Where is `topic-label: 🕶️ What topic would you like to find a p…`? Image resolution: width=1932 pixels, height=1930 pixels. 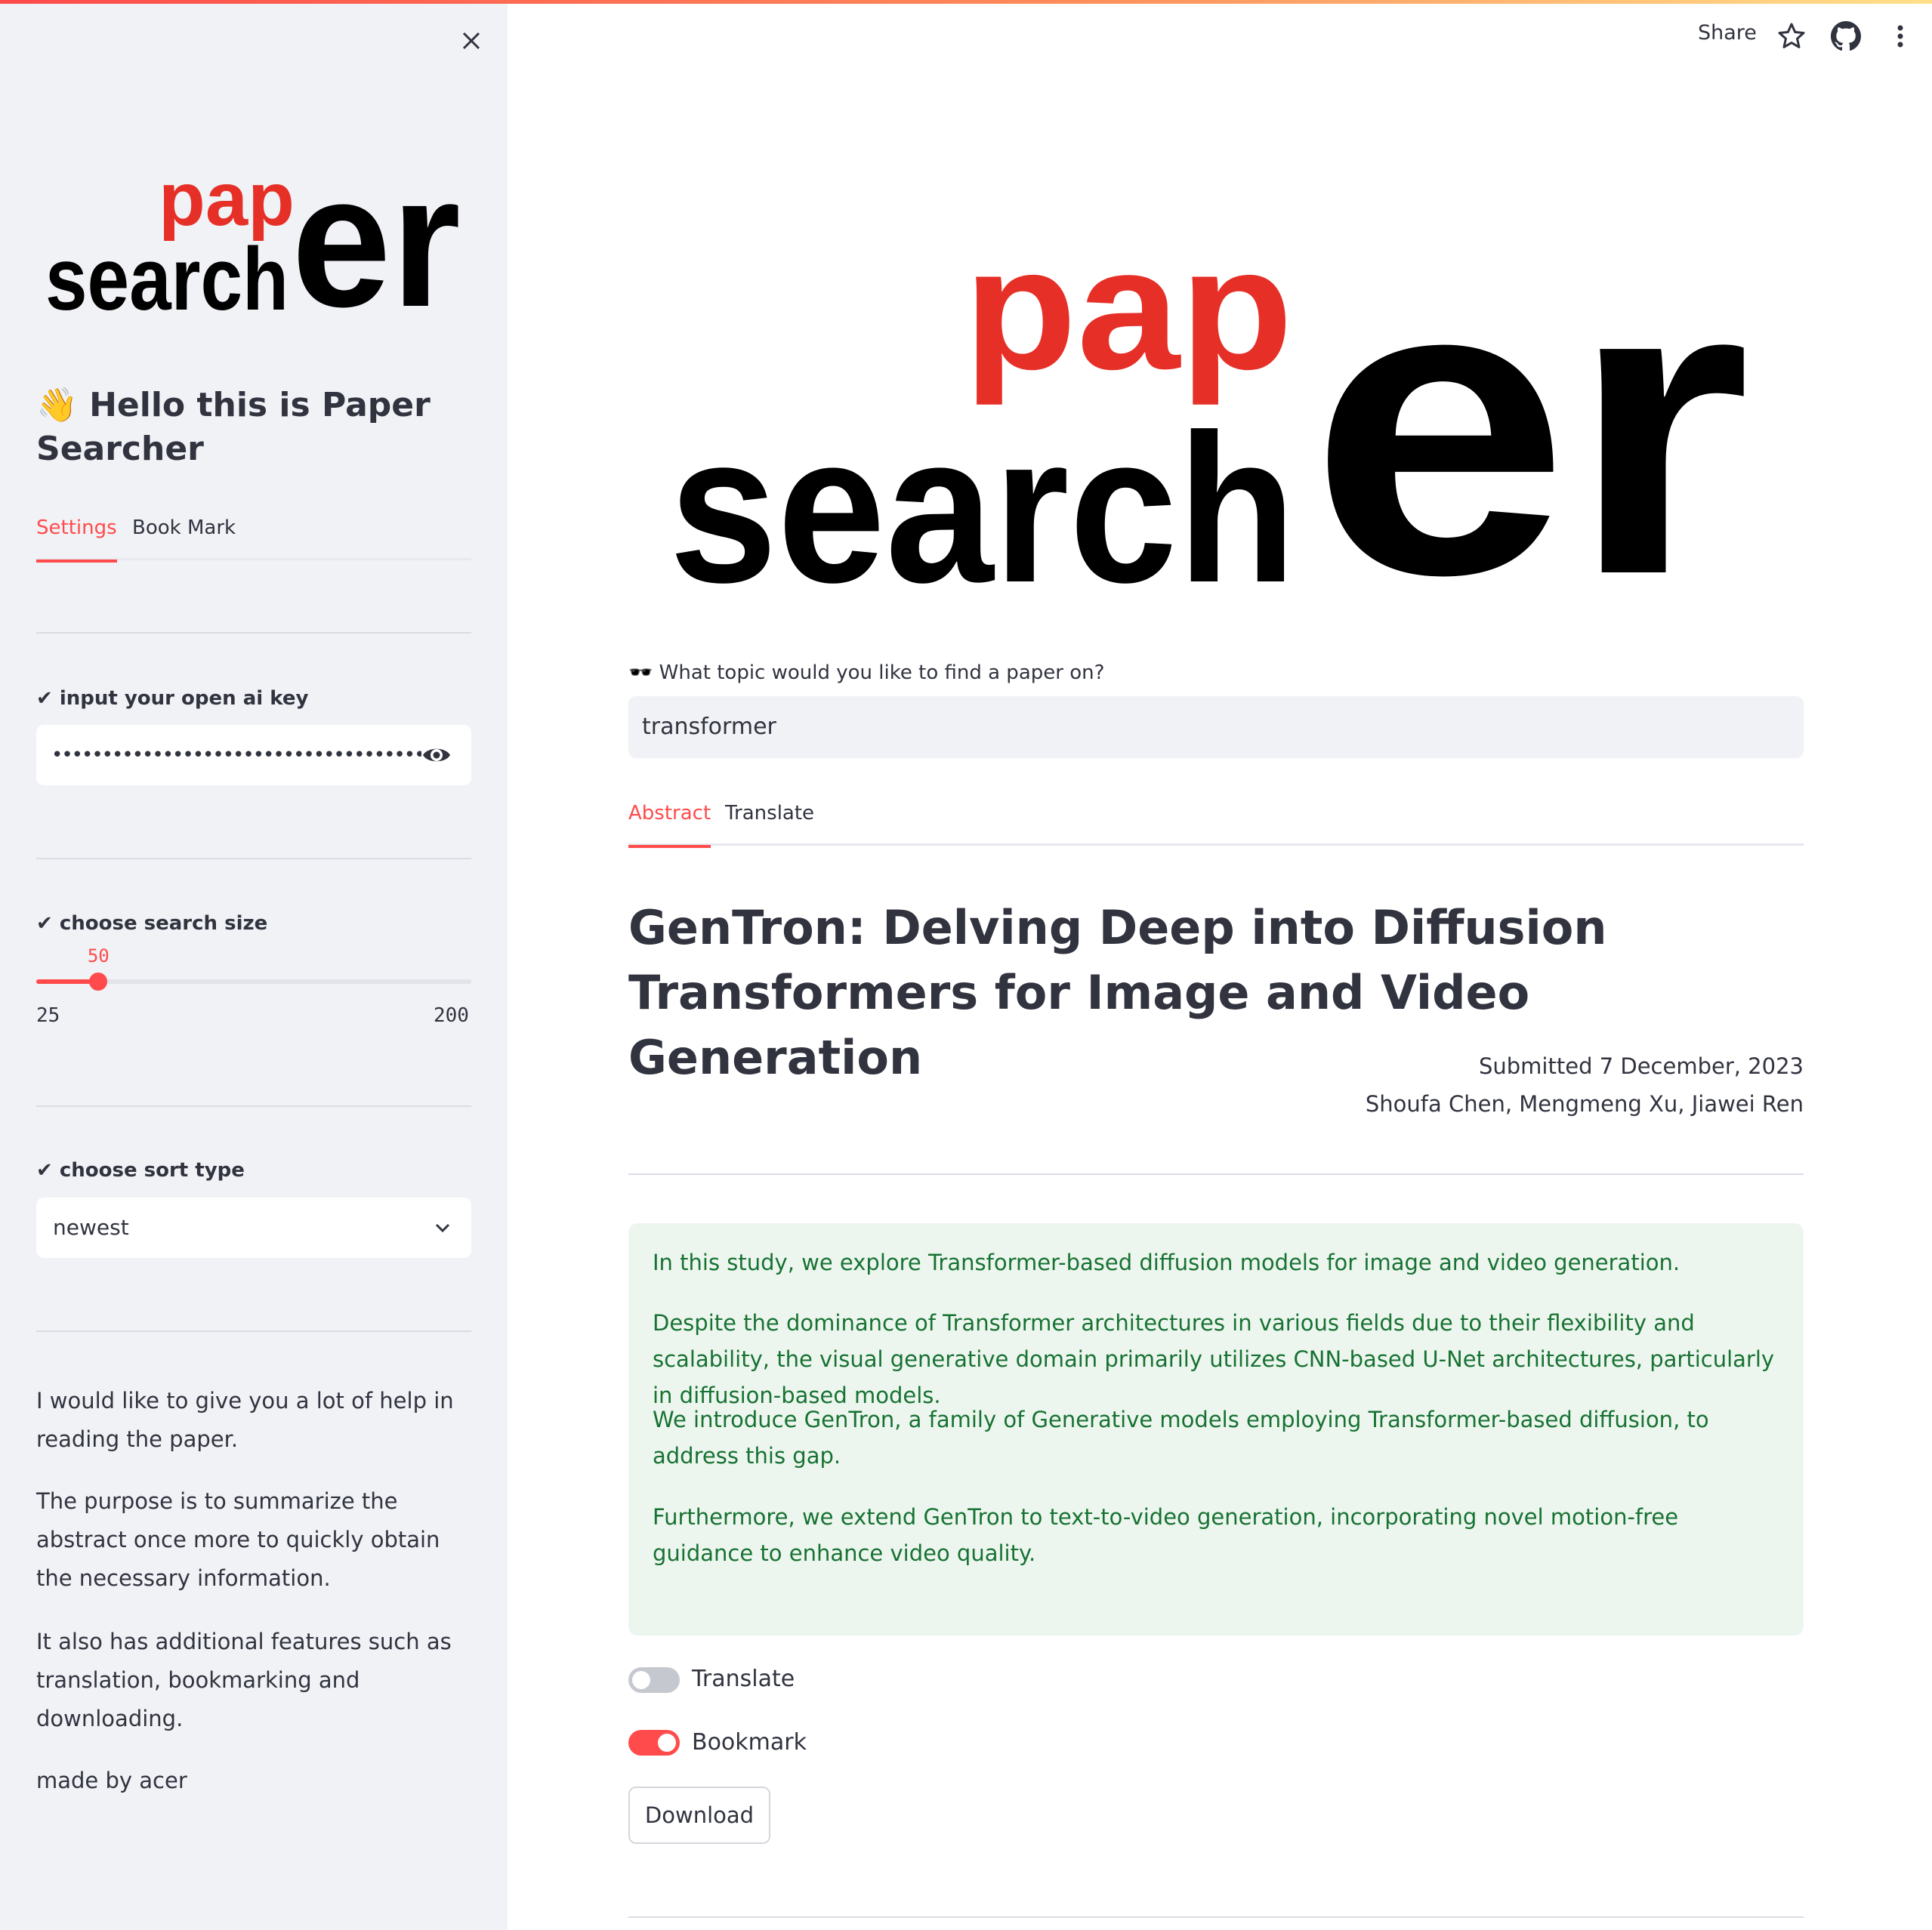 topic-label: 🕶️ What topic would you like to find a p… is located at coordinates (866, 672).